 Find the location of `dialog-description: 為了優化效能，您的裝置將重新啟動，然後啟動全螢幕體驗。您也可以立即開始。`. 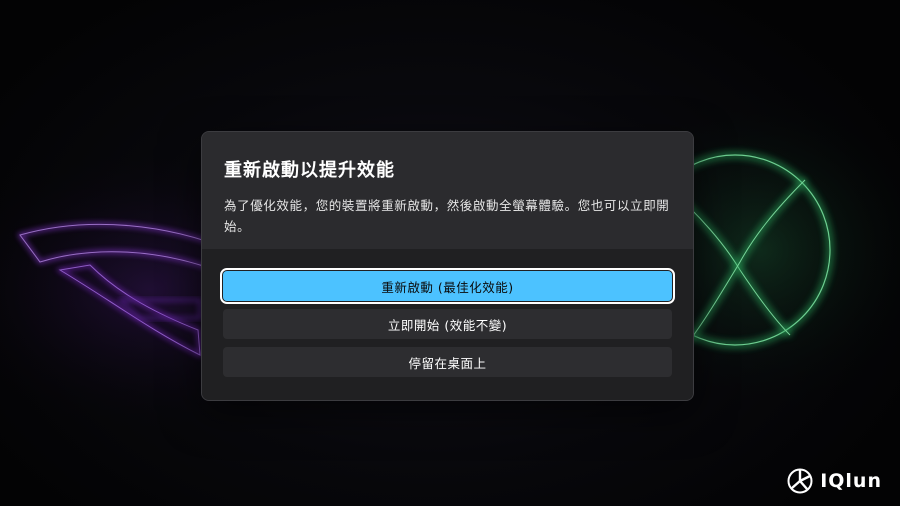

dialog-description: 為了優化效能，您的裝置將重新啟動，然後啟動全螢幕體驗。您也可以立即開始。 is located at coordinates (447, 216).